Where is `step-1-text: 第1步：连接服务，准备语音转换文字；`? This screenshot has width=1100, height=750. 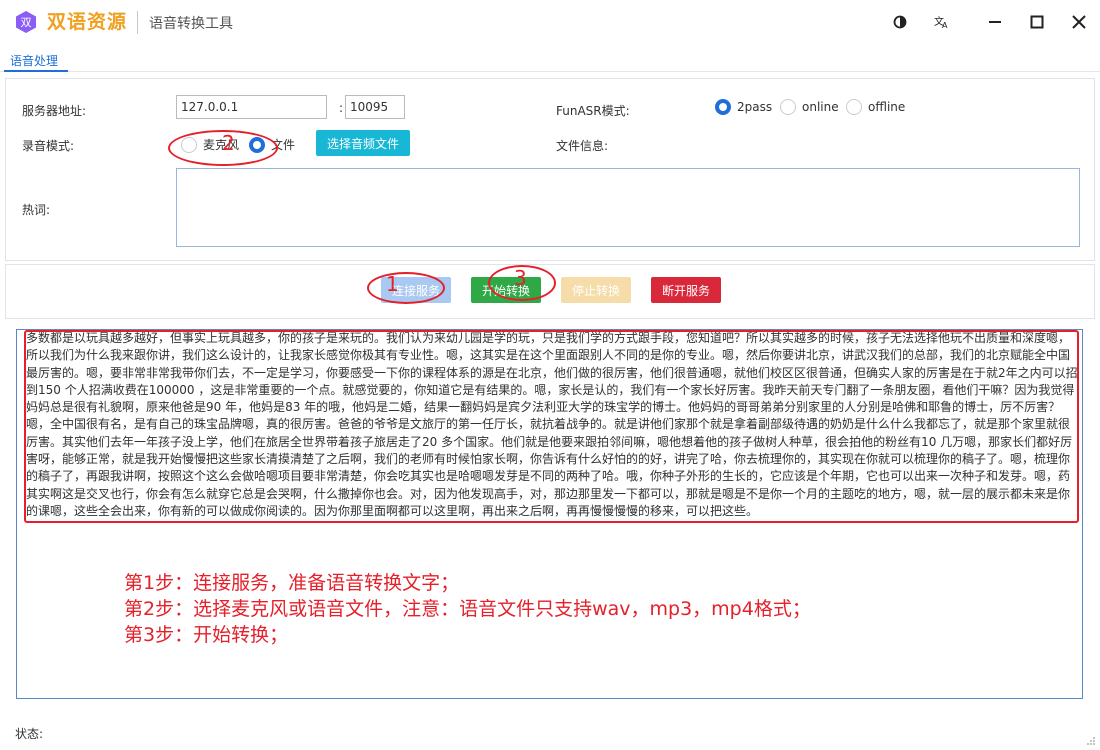 step-1-text: 第1步：连接服务，准备语音转换文字； is located at coordinates (292, 583).